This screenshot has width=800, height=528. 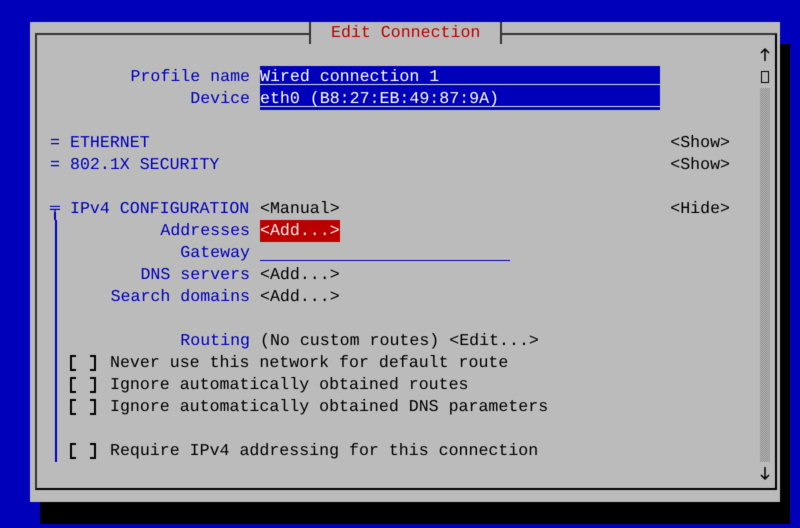 What do you see at coordinates (145, 165) in the screenshot?
I see `section-title: 802.1X SECURITY` at bounding box center [145, 165].